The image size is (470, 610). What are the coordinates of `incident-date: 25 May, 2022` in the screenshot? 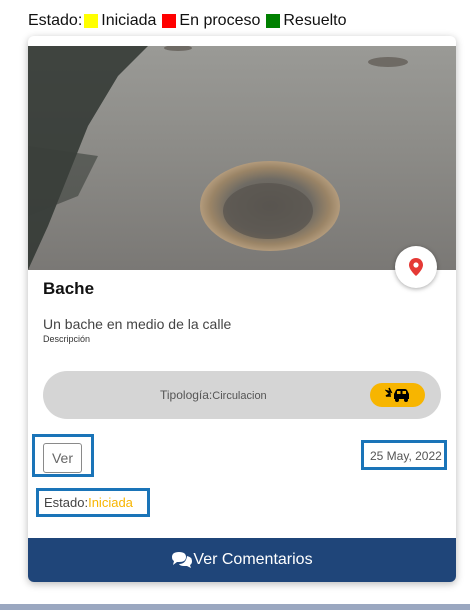 It's located at (406, 456).